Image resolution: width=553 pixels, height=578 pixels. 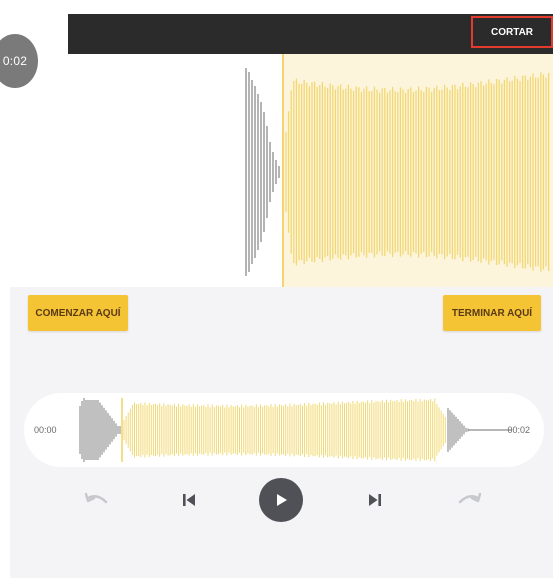 What do you see at coordinates (45, 430) in the screenshot?
I see `track-start-time: 00:00` at bounding box center [45, 430].